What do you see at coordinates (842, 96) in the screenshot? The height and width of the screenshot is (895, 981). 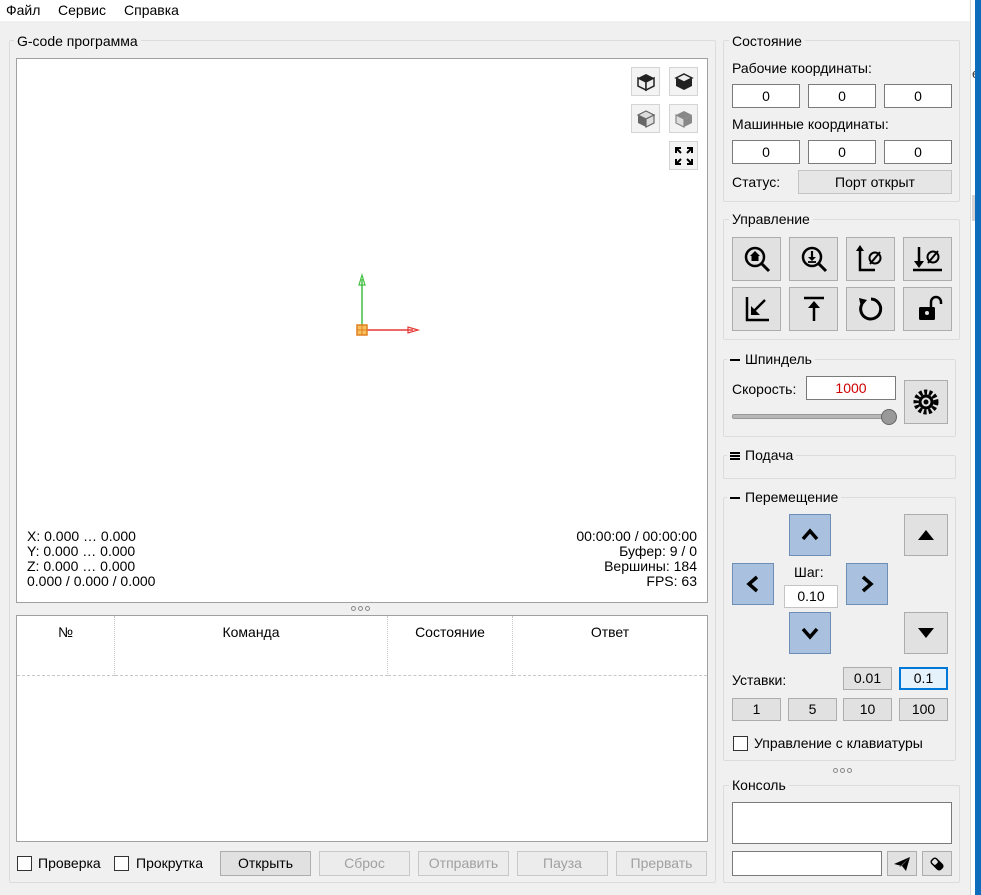 I see `work-y-field: 0` at bounding box center [842, 96].